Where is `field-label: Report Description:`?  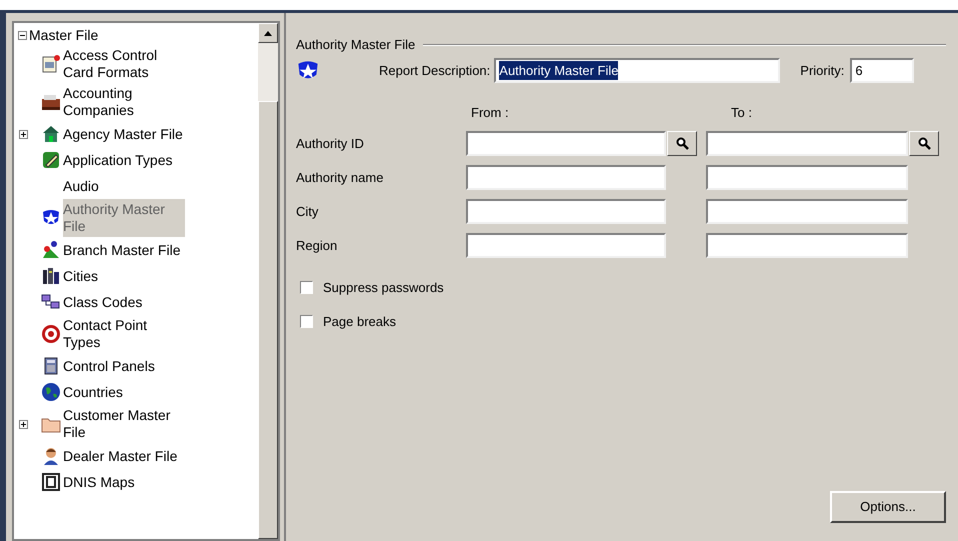 field-label: Report Description: is located at coordinates (434, 71).